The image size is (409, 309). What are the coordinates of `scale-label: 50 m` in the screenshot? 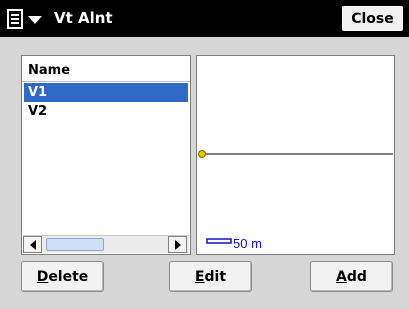 It's located at (247, 243).